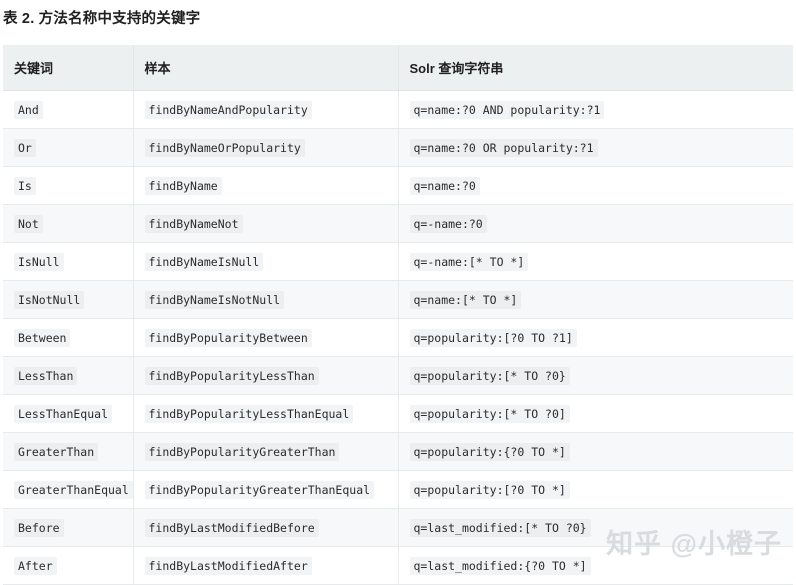 This screenshot has width=796, height=585. Describe the element at coordinates (266, 185) in the screenshot. I see `cell-sample: findByName` at that location.